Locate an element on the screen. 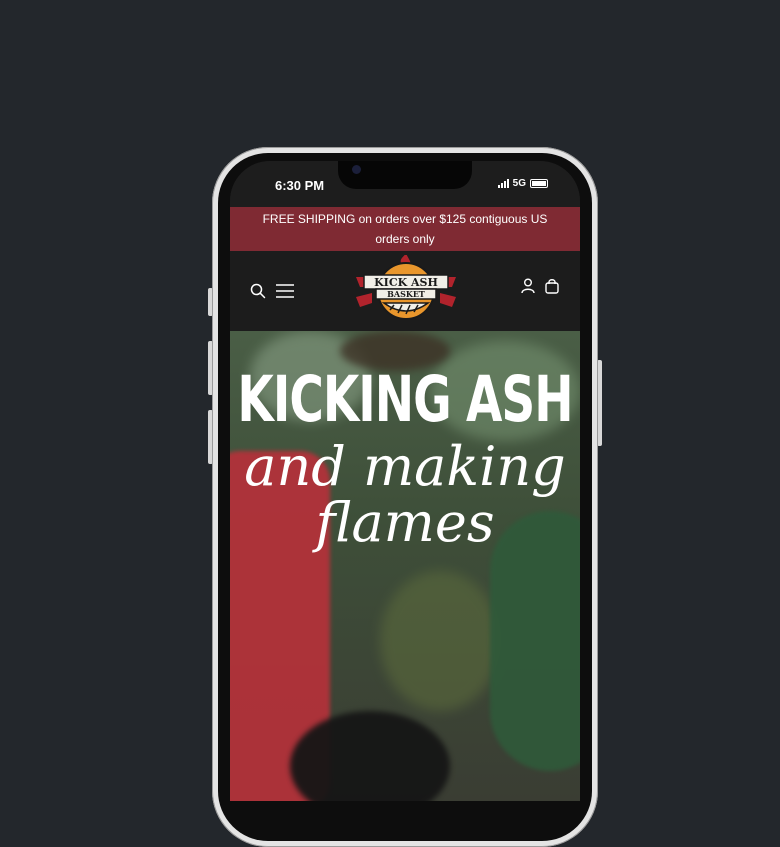  status-bar: 6:30 PM 5G is located at coordinates (405, 184).